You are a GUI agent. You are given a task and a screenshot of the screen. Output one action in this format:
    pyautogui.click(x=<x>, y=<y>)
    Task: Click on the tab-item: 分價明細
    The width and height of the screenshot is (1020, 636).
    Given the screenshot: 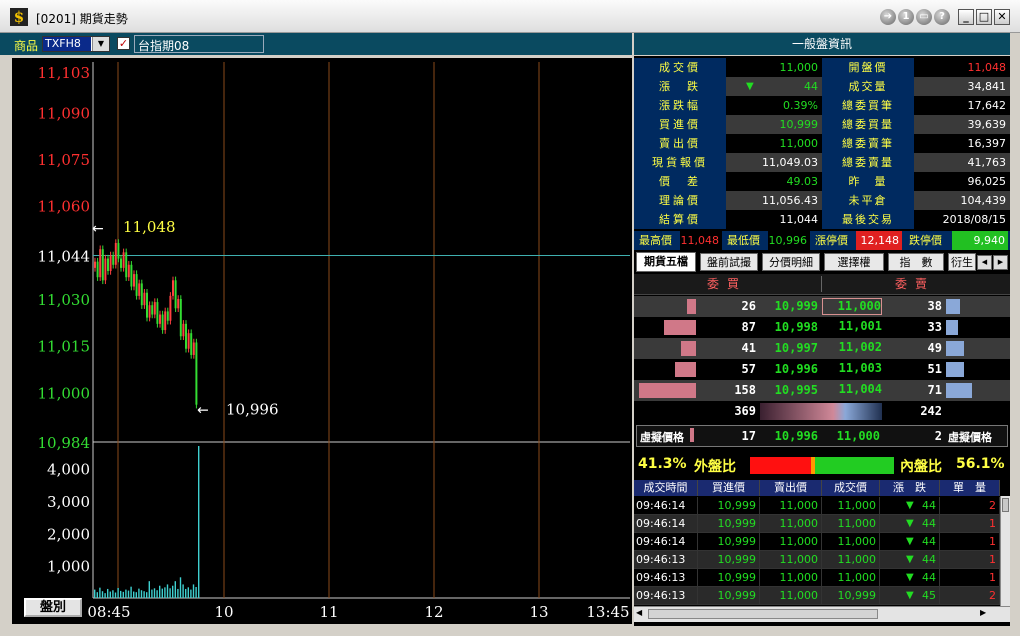 What is the action you would take?
    pyautogui.click(x=791, y=262)
    